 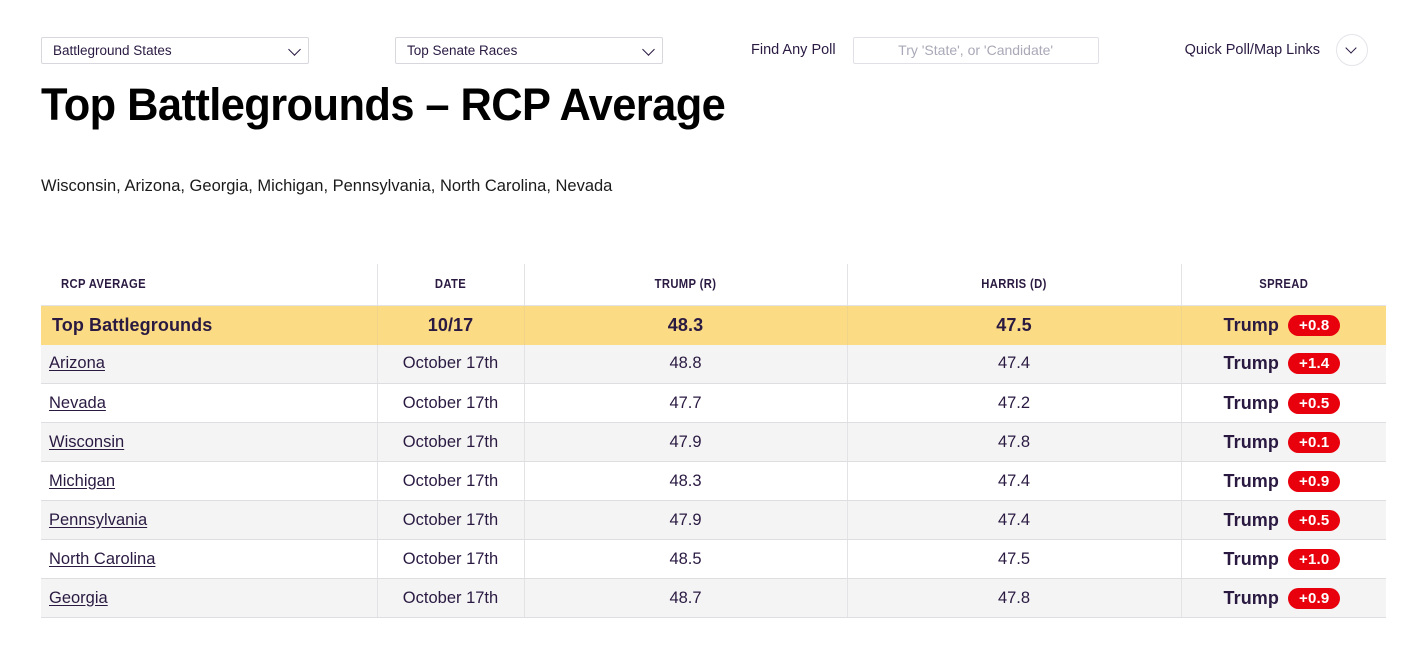 What do you see at coordinates (686, 481) in the screenshot?
I see `trump-cell: 48.3` at bounding box center [686, 481].